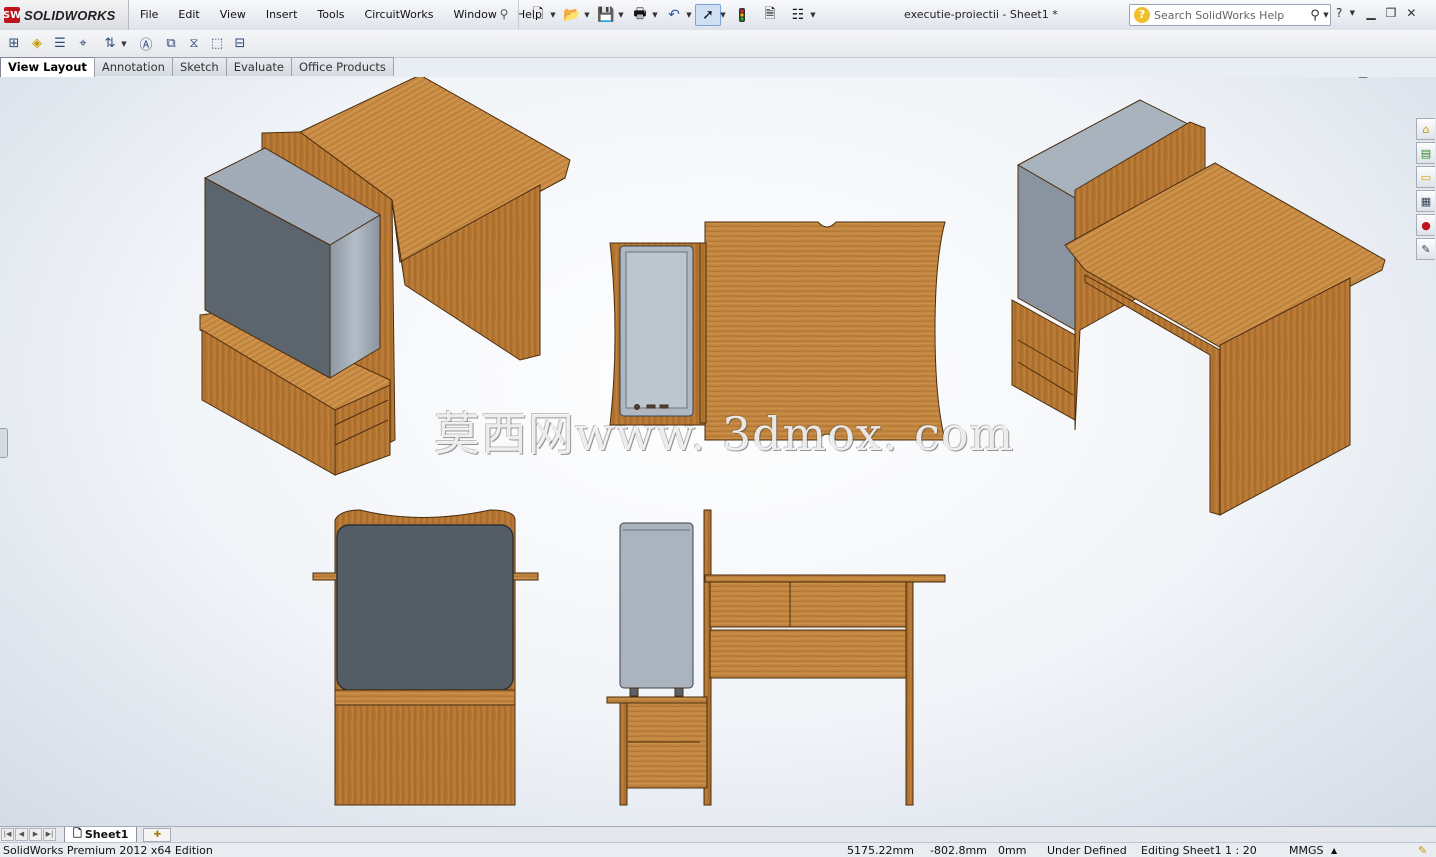 This screenshot has width=1436, height=857. I want to click on alternate-dropdown-icon: ▼, so click(124, 44).